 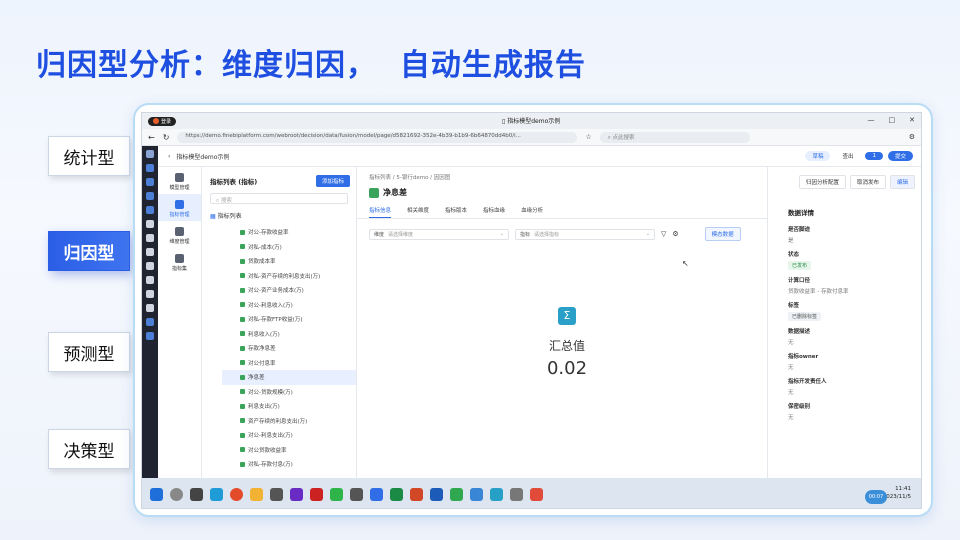 What do you see at coordinates (289, 464) in the screenshot?
I see `metric-list-item: 对私-存款付息(万)` at bounding box center [289, 464].